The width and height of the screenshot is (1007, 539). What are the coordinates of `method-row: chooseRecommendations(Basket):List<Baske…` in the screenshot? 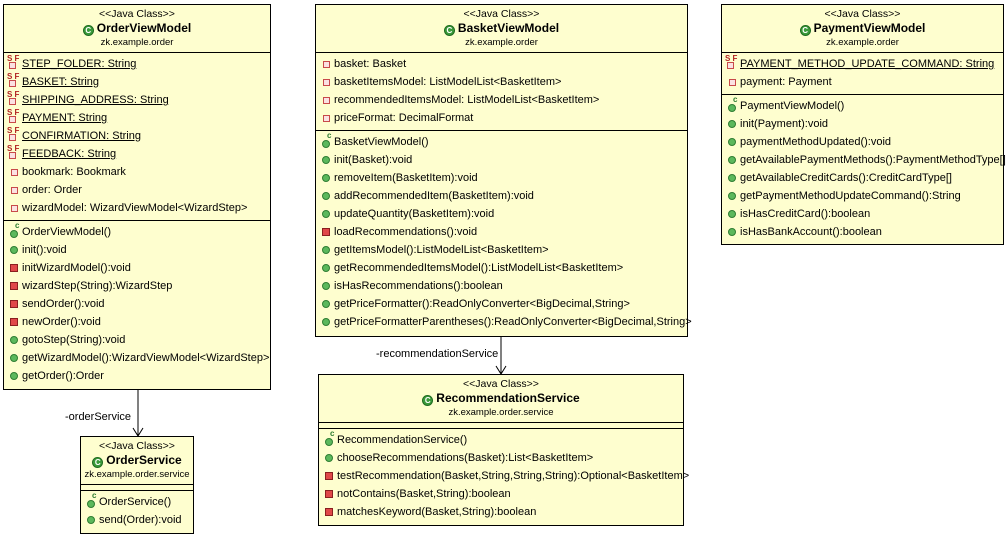 It's located at (501, 458).